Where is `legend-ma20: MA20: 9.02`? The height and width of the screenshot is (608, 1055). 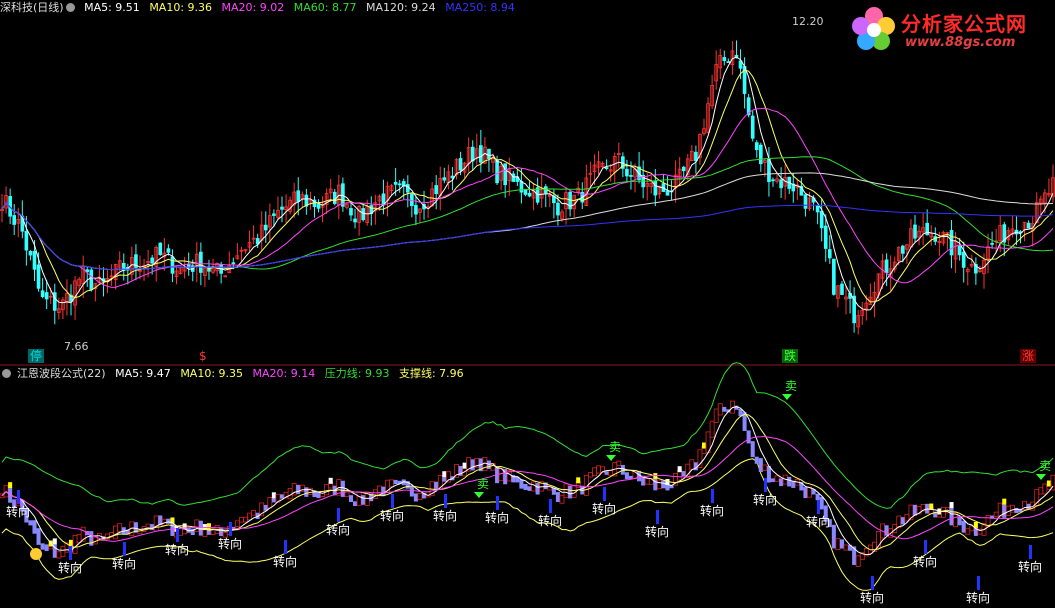
legend-ma20: MA20: 9.02 is located at coordinates (253, 7).